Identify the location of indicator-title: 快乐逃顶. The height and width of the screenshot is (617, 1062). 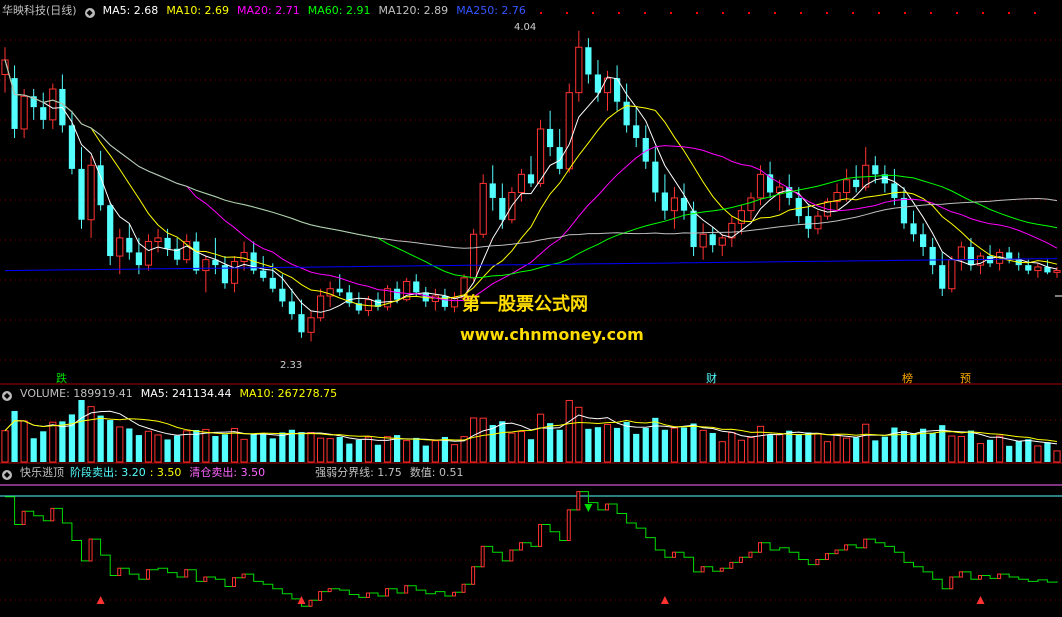
(42, 472).